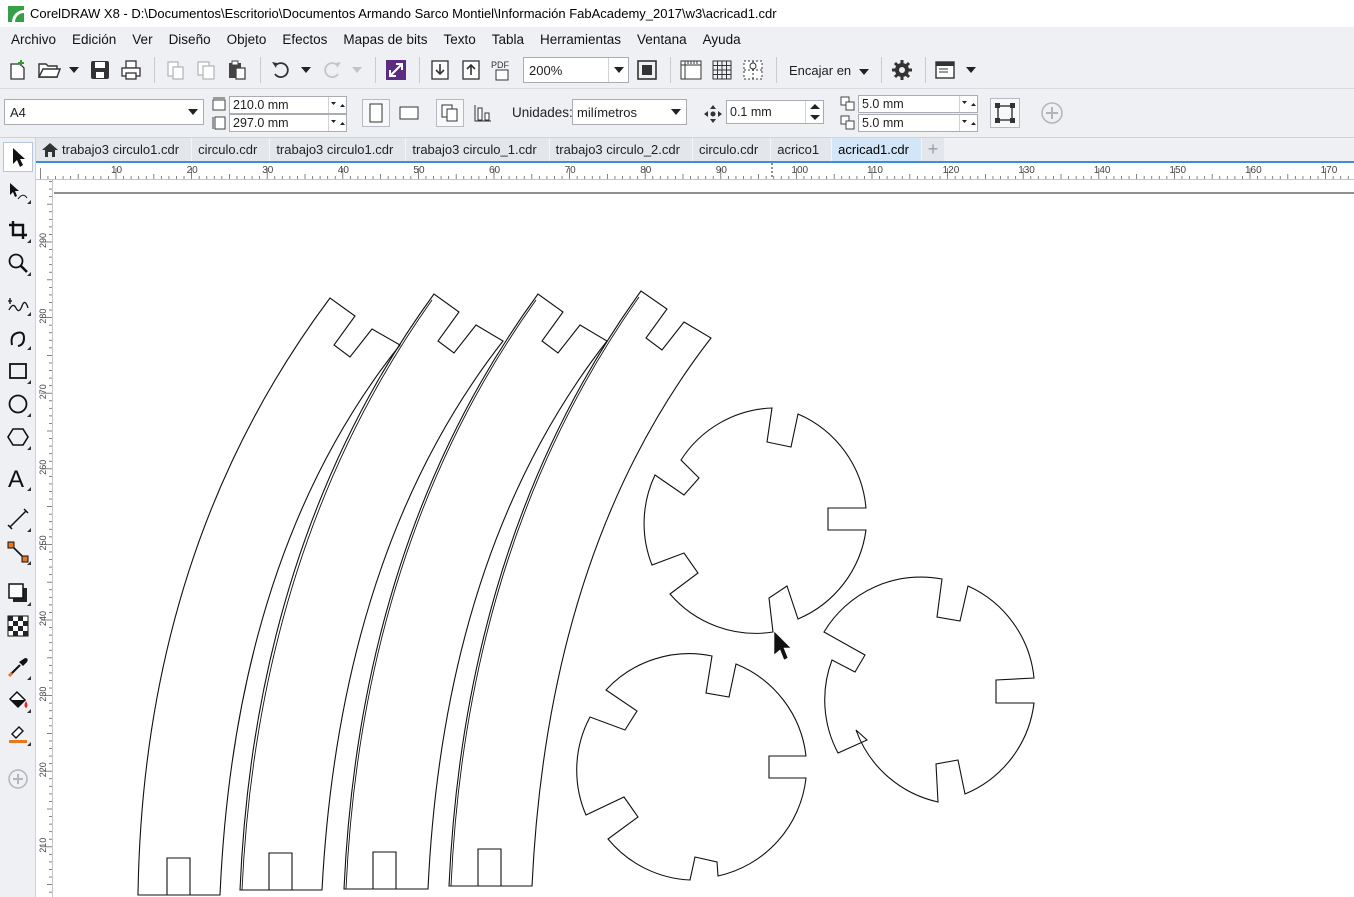  Describe the element at coordinates (104, 112) in the screenshot. I see `page-size-combo: A4` at that location.